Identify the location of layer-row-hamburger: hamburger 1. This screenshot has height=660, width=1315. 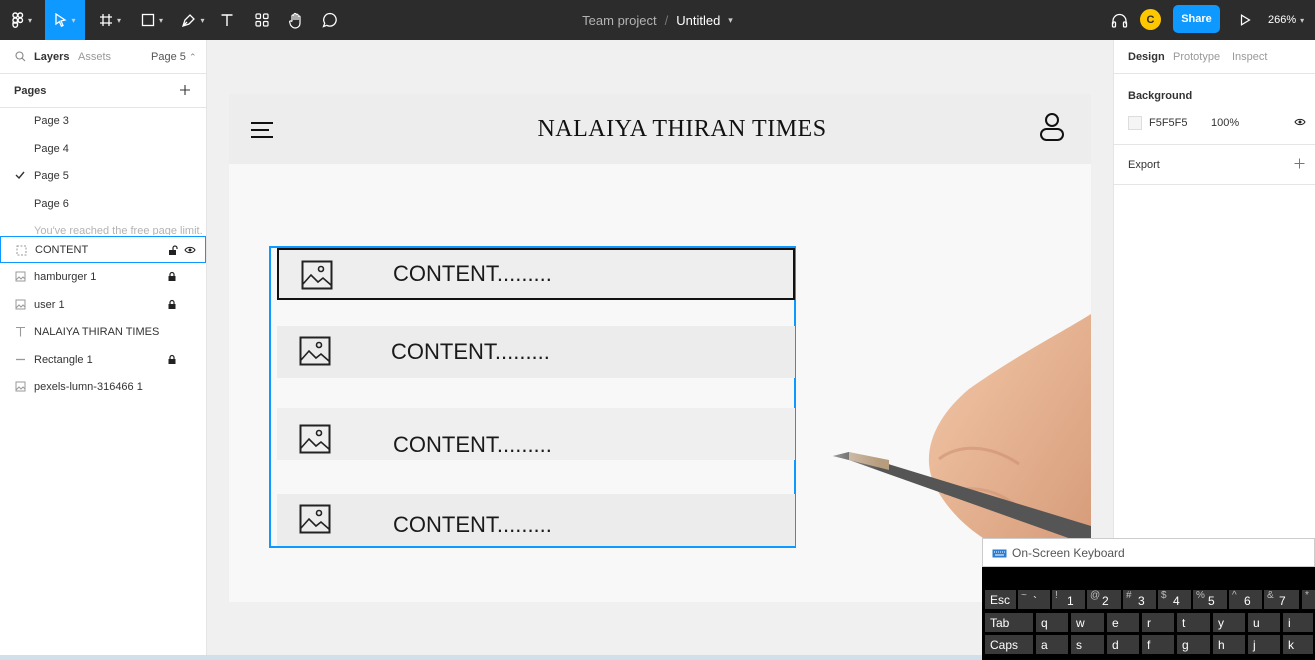
(103, 276).